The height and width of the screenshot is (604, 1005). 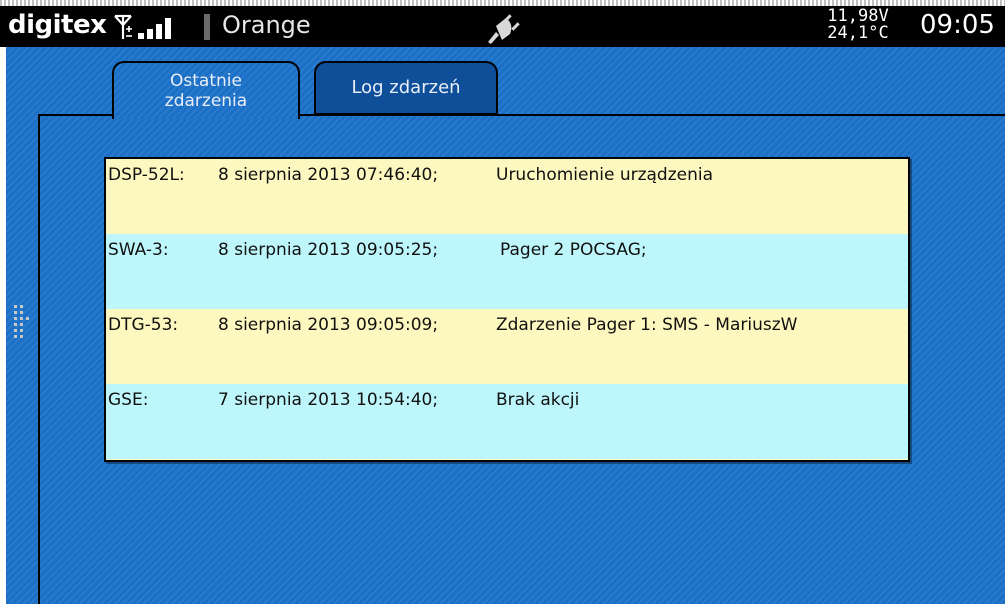 I want to click on temperature-value: 24,1°C, so click(x=858, y=33).